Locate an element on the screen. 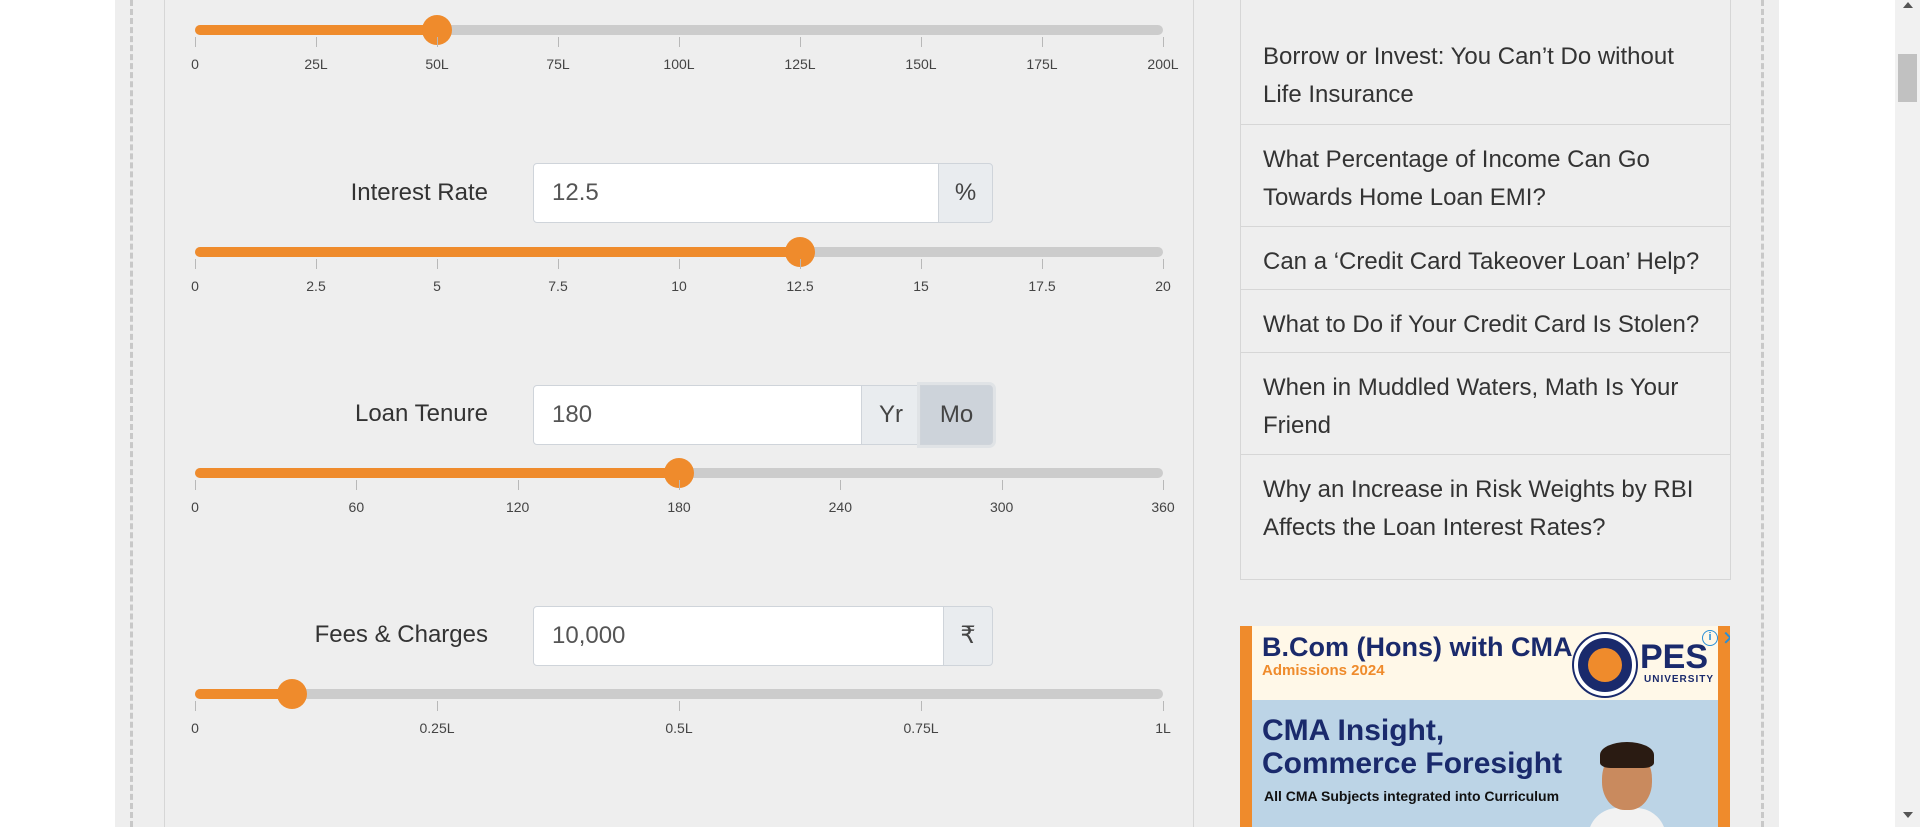  slider-tick-label: 75L is located at coordinates (558, 64).